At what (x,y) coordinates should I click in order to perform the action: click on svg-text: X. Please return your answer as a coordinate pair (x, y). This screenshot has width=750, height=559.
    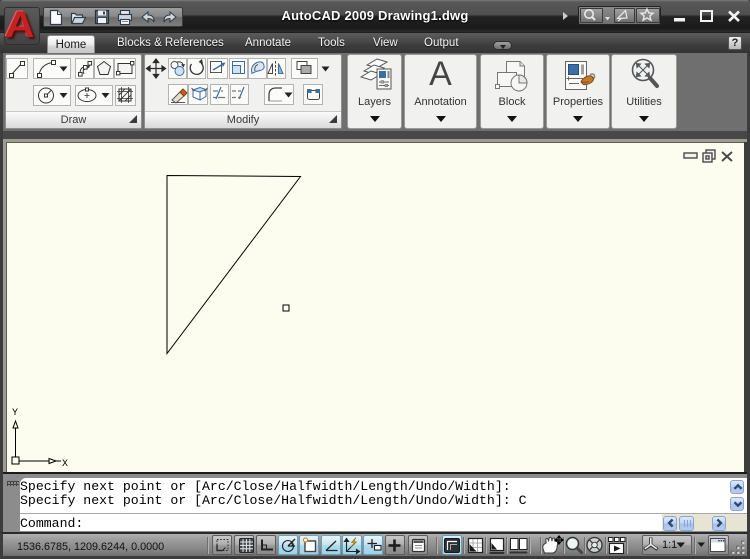
    Looking at the image, I should click on (65, 464).